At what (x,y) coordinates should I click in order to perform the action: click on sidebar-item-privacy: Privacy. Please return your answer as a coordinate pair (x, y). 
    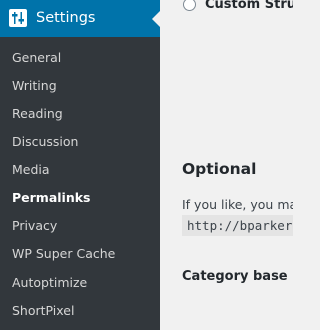
    Looking at the image, I should click on (85, 226).